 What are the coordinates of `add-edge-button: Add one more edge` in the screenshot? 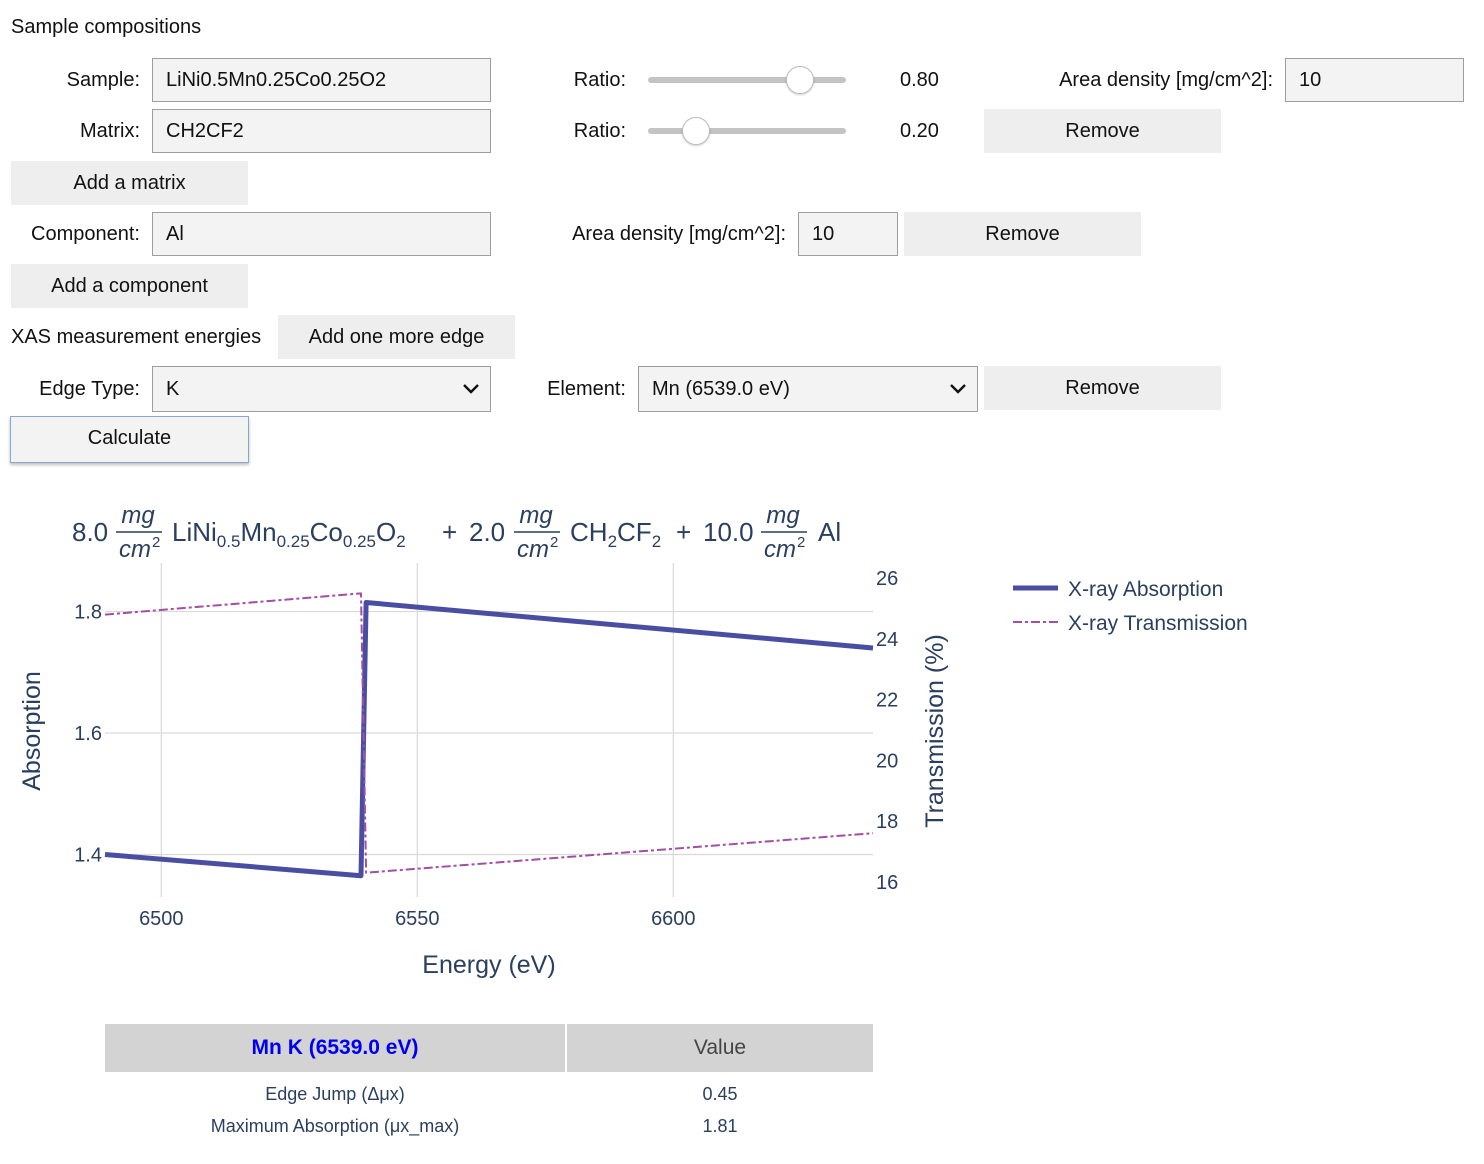 It's located at (396, 337).